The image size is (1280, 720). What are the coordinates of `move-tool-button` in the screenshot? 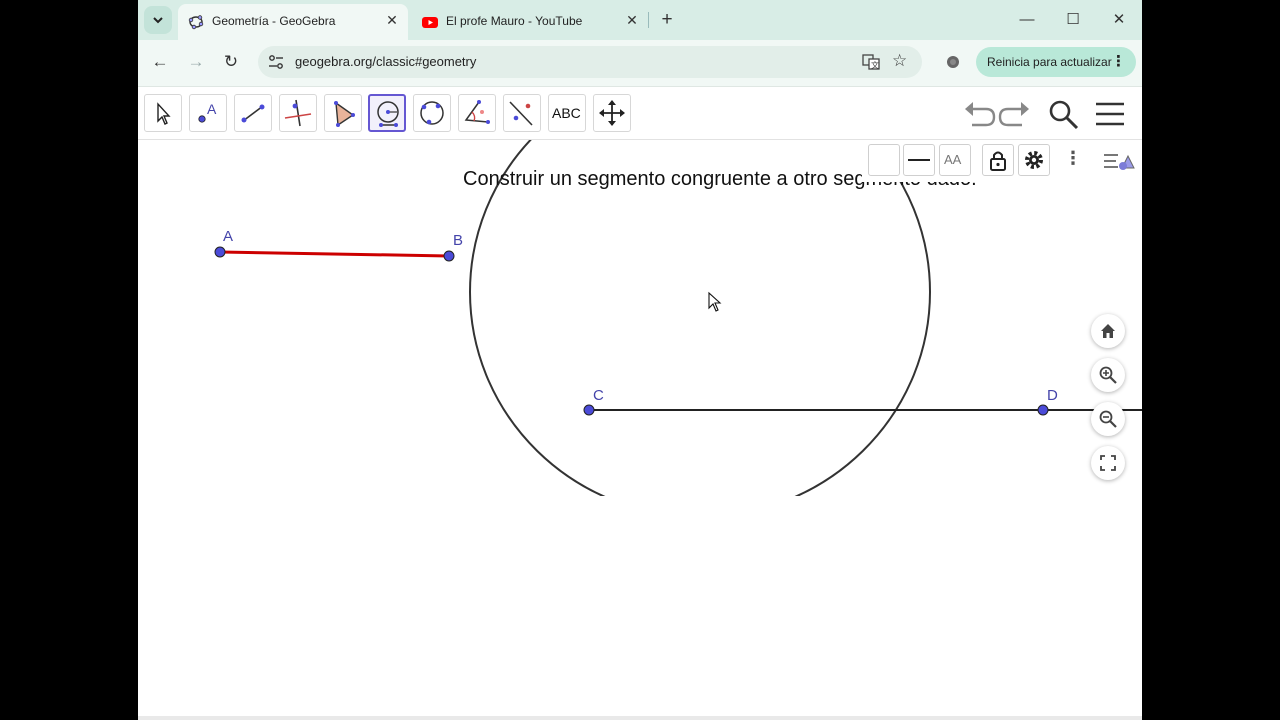 It's located at (163, 113).